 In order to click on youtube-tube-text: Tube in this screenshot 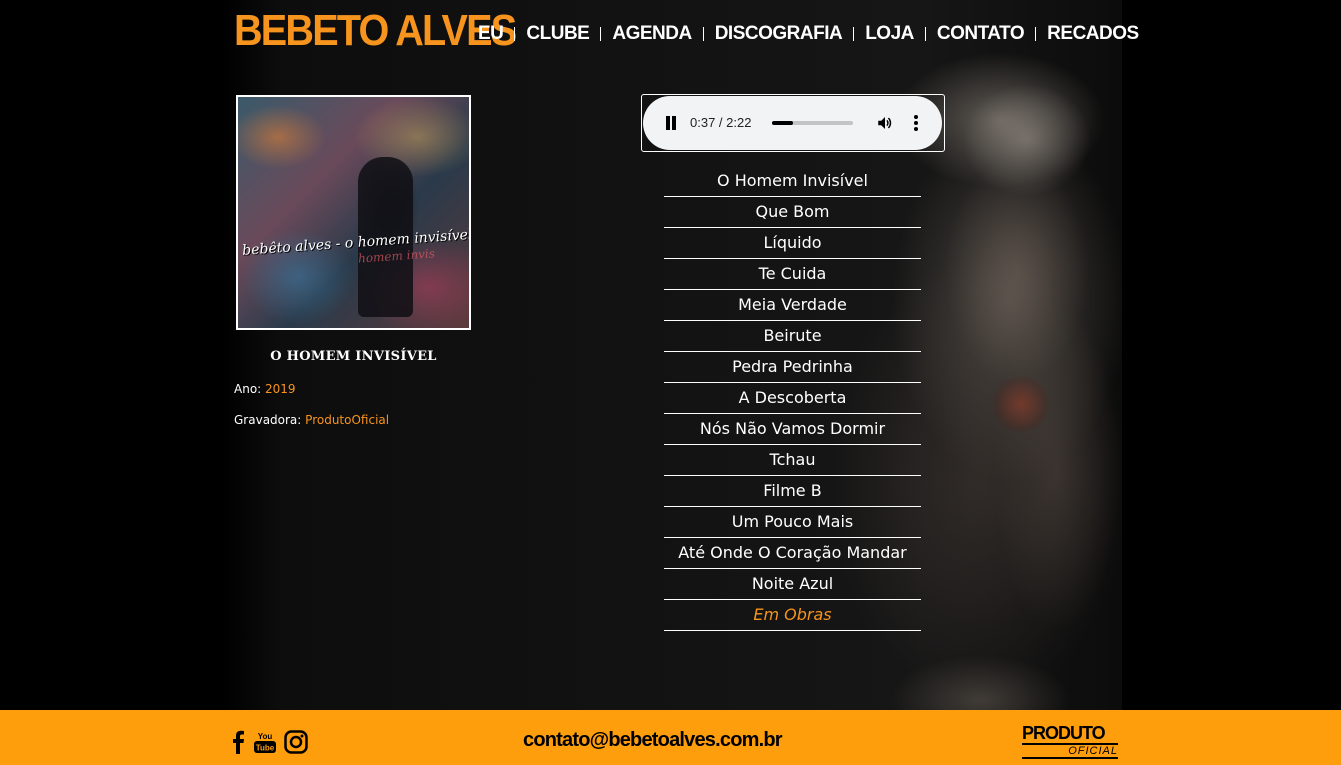, I will do `click(265, 748)`.